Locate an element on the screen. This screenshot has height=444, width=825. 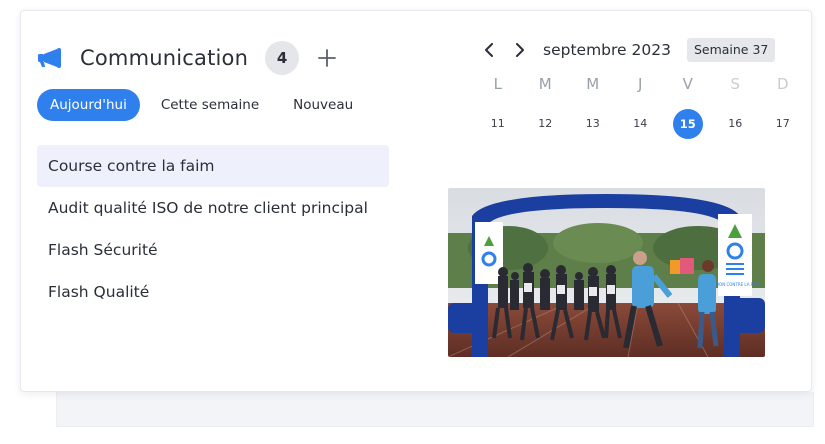
day-number: 11 is located at coordinates (498, 124).